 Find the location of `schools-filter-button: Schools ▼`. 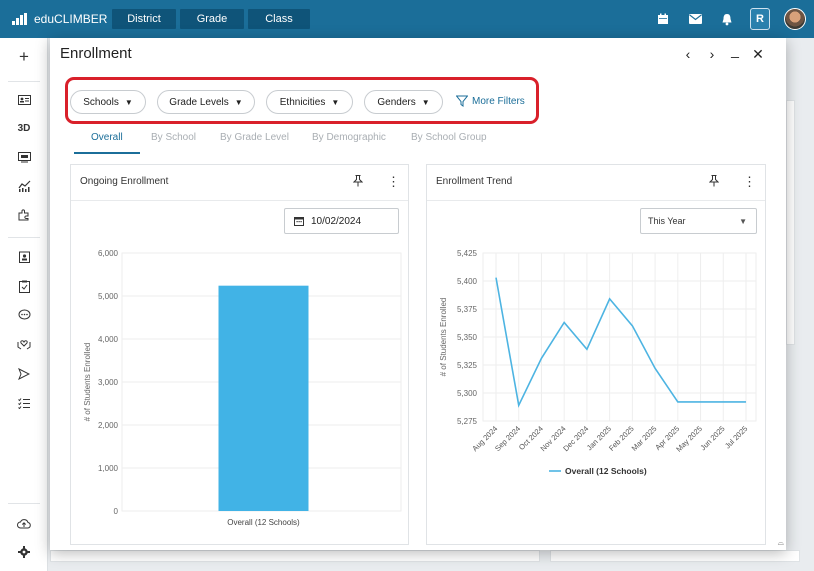

schools-filter-button: Schools ▼ is located at coordinates (108, 102).